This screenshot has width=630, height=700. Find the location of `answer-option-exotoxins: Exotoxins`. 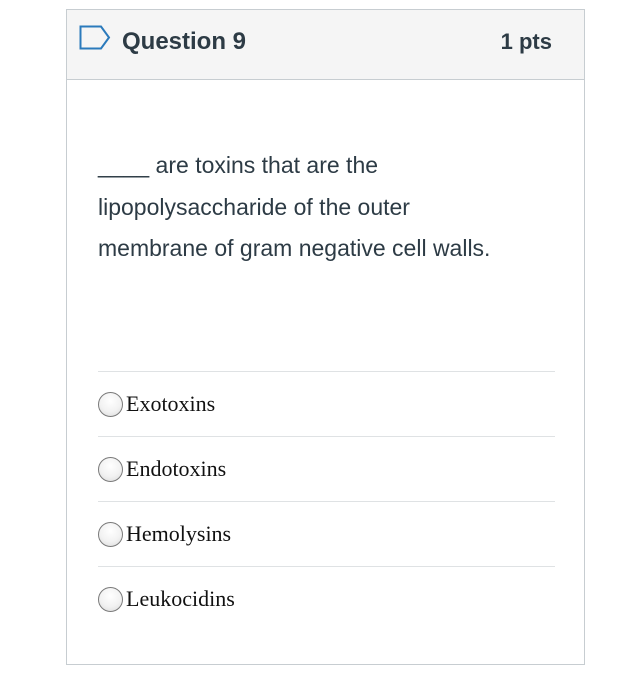

answer-option-exotoxins: Exotoxins is located at coordinates (326, 403).